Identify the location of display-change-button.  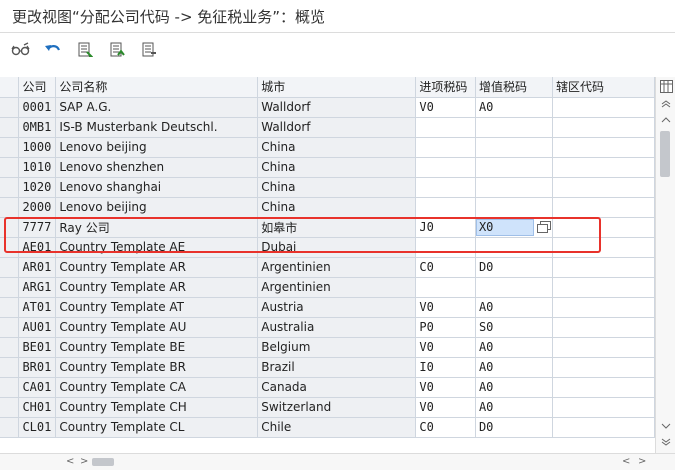
(21, 50).